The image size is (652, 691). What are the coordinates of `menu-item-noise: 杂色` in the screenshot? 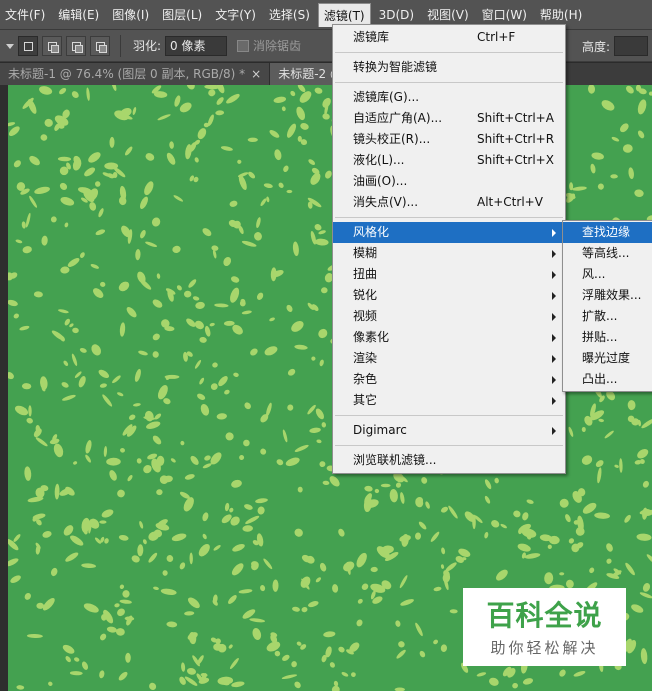 It's located at (449, 379).